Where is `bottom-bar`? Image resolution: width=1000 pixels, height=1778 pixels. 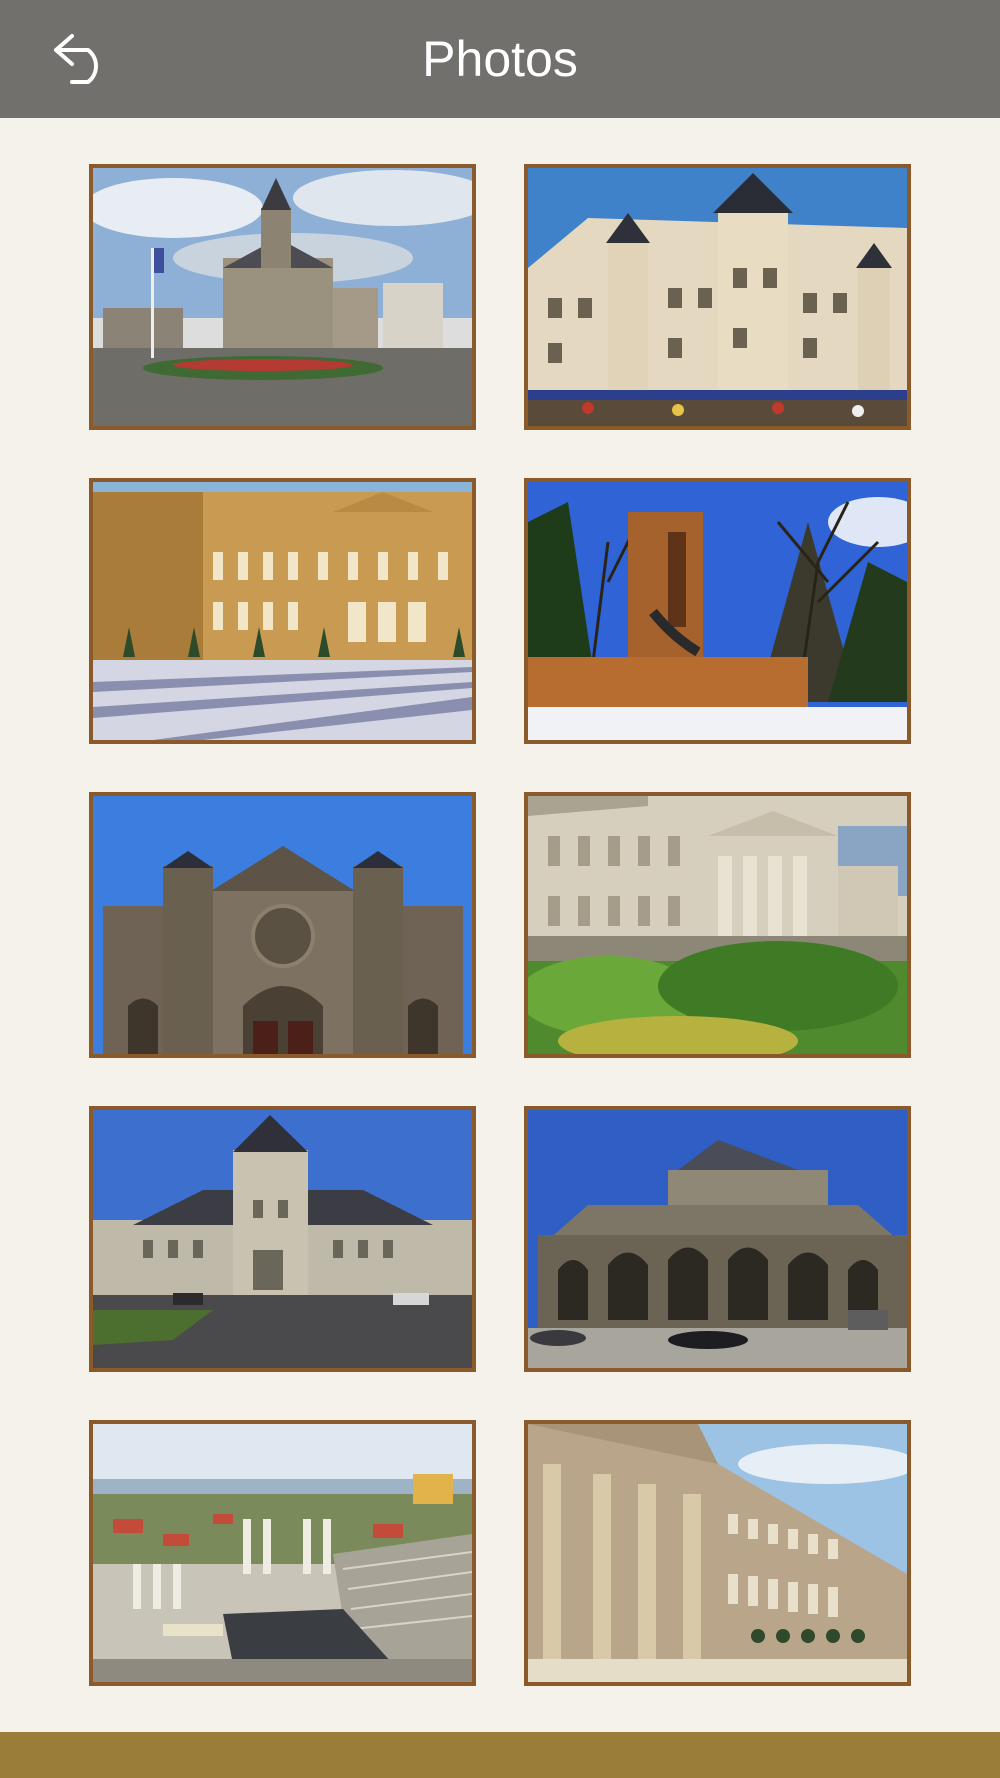 bottom-bar is located at coordinates (500, 1755).